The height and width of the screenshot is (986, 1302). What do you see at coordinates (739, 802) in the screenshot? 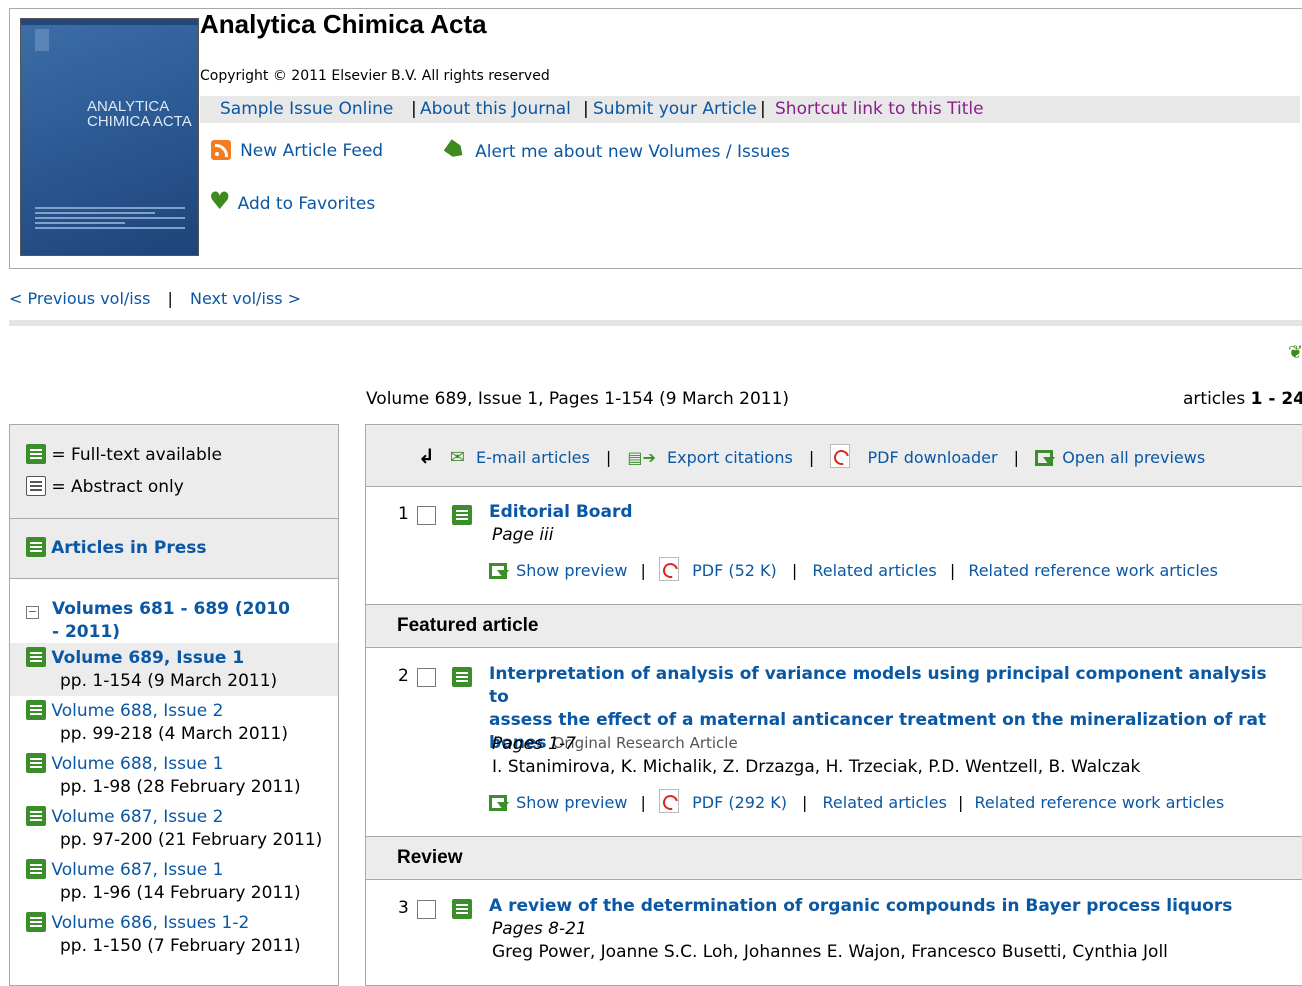
I see `pdf-link: PDF (292 K)` at bounding box center [739, 802].